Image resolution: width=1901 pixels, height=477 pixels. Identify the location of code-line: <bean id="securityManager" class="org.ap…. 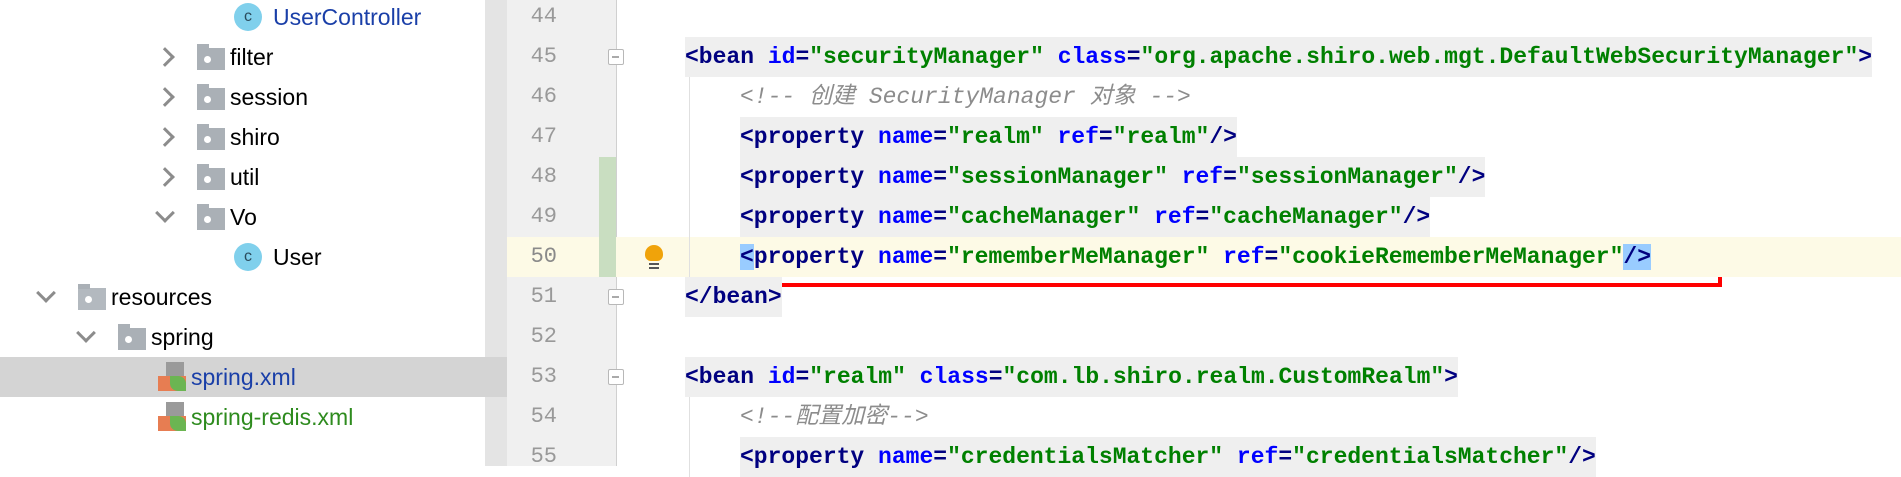
(1279, 57).